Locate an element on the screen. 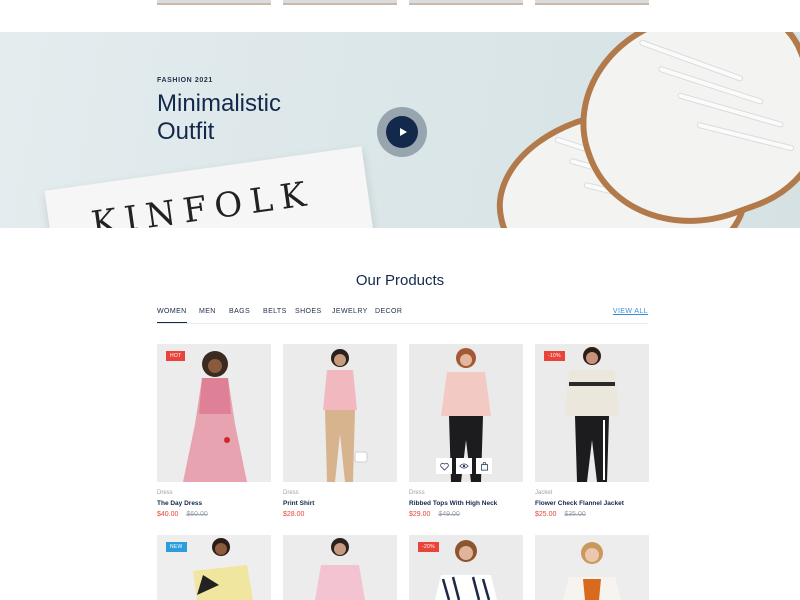 The image size is (800, 600). magazine-brand: KINFOLK is located at coordinates (202, 200).